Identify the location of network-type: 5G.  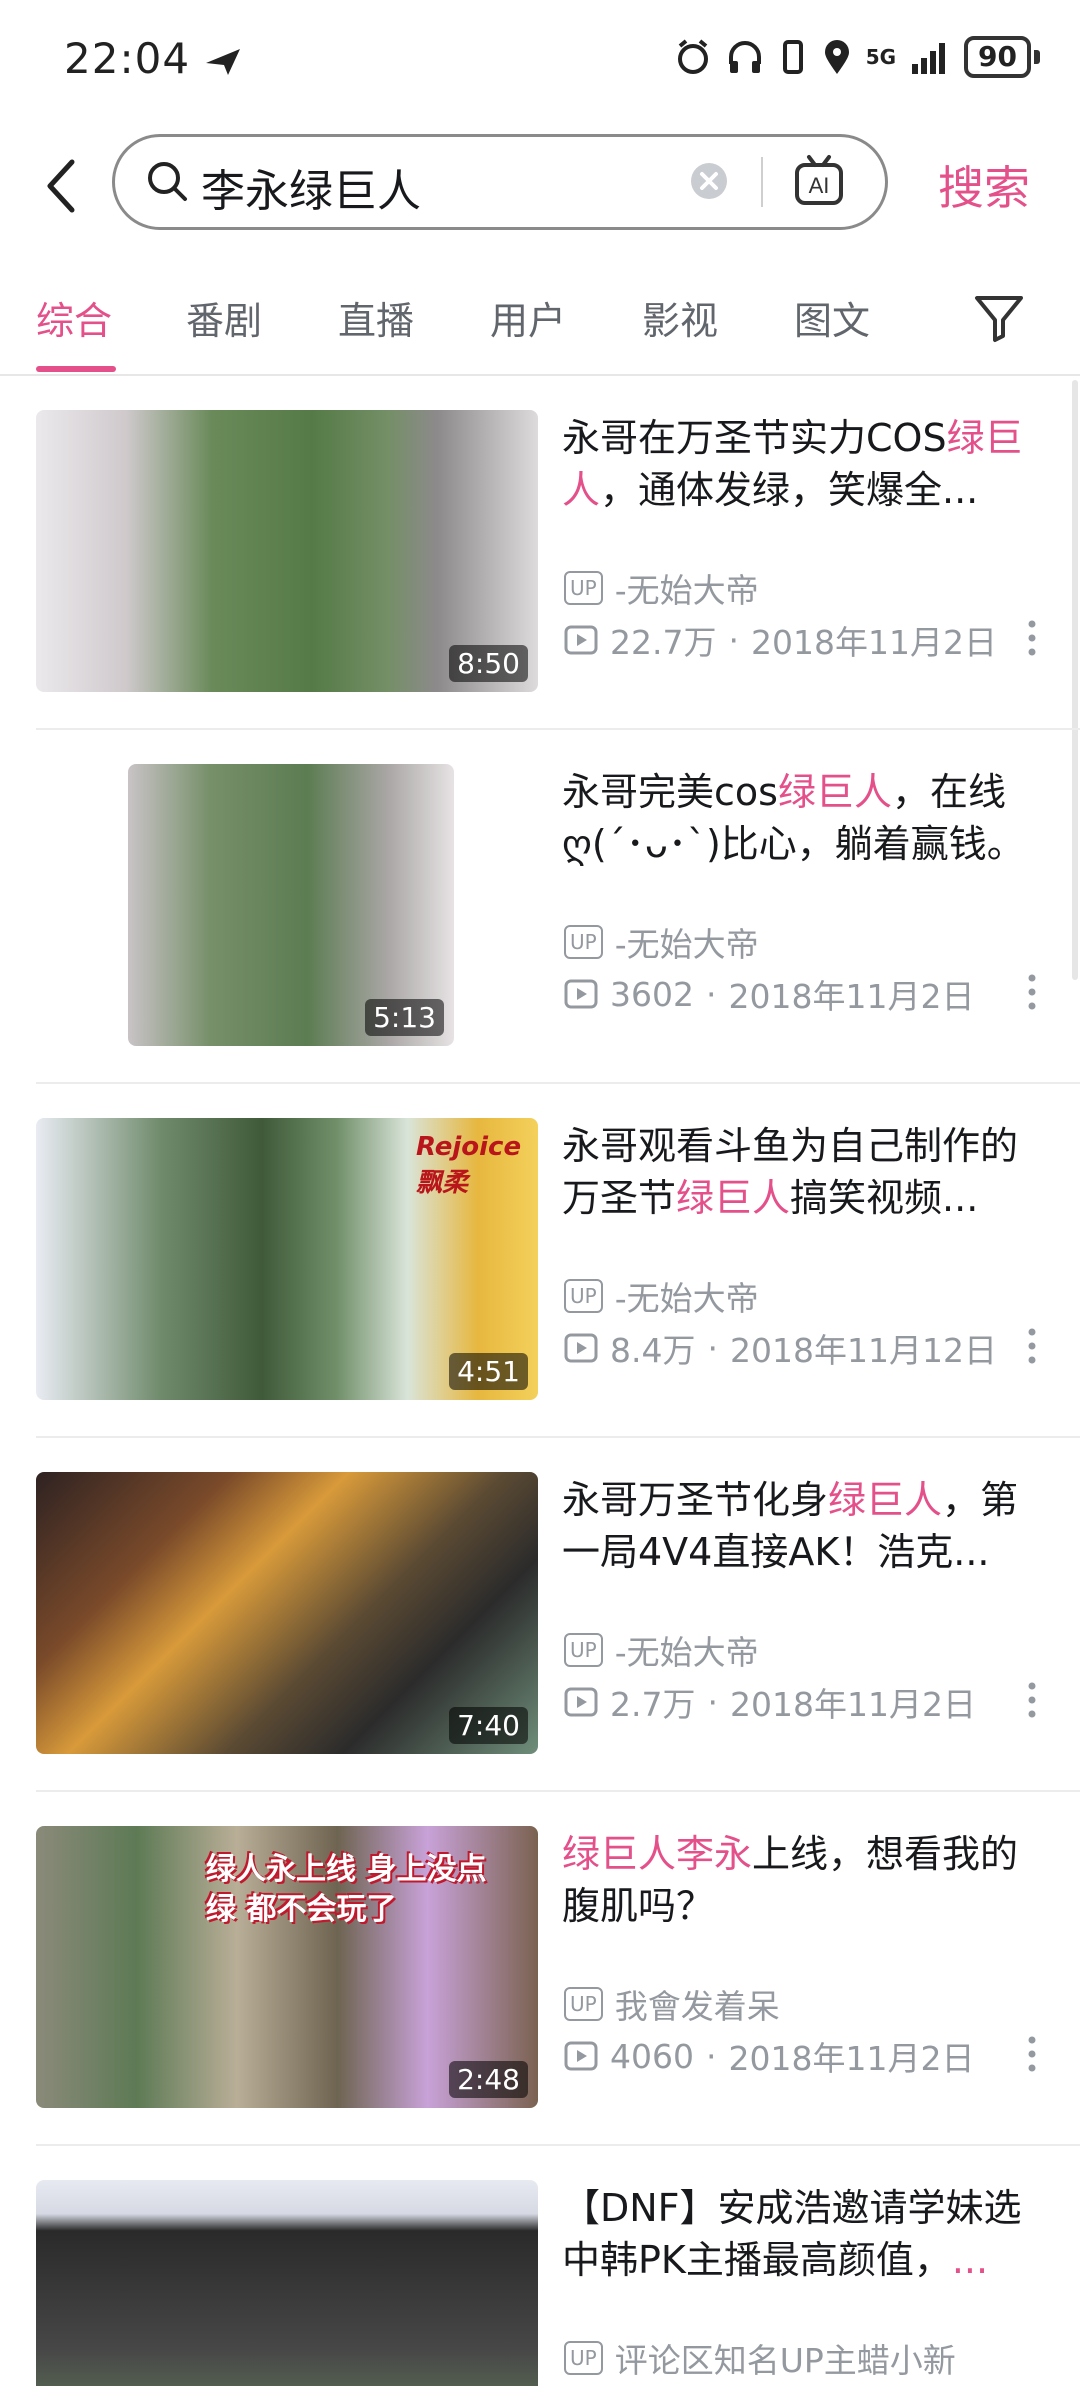
(881, 57).